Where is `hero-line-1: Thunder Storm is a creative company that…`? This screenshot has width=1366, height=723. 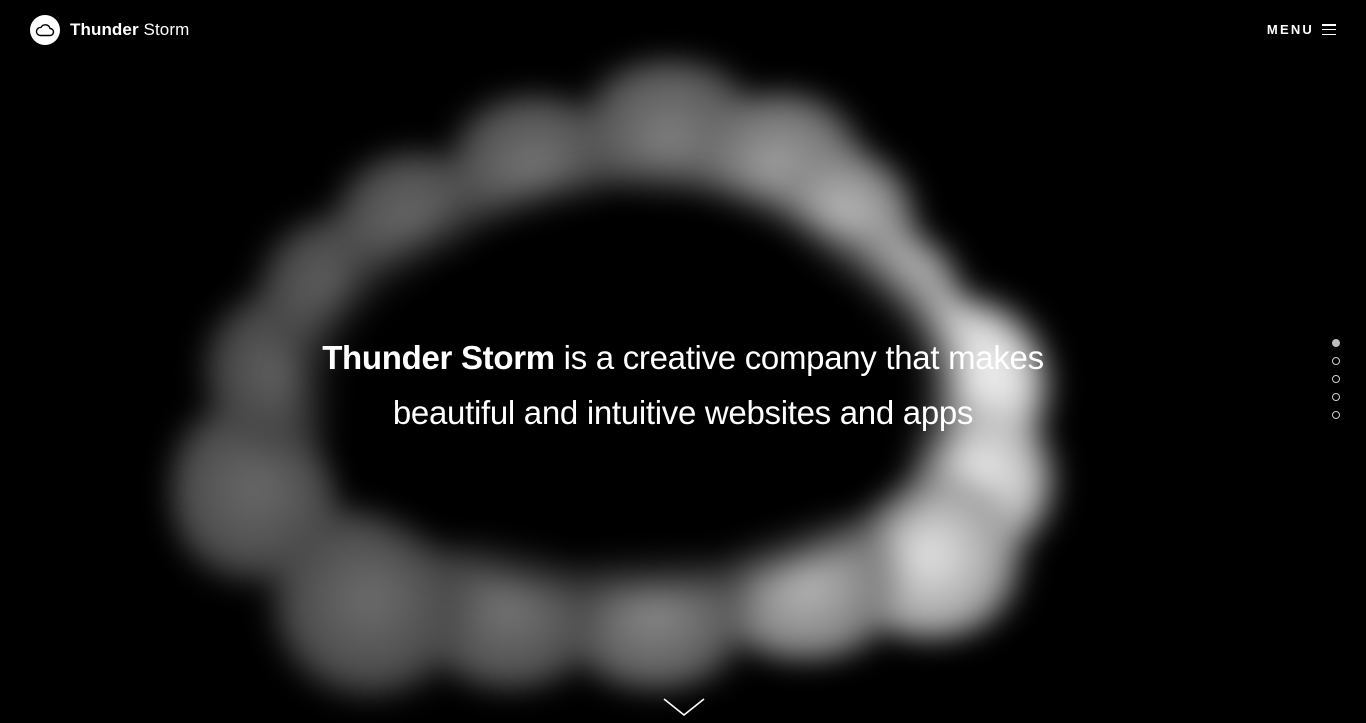 hero-line-1: Thunder Storm is a creative company that… is located at coordinates (683, 357).